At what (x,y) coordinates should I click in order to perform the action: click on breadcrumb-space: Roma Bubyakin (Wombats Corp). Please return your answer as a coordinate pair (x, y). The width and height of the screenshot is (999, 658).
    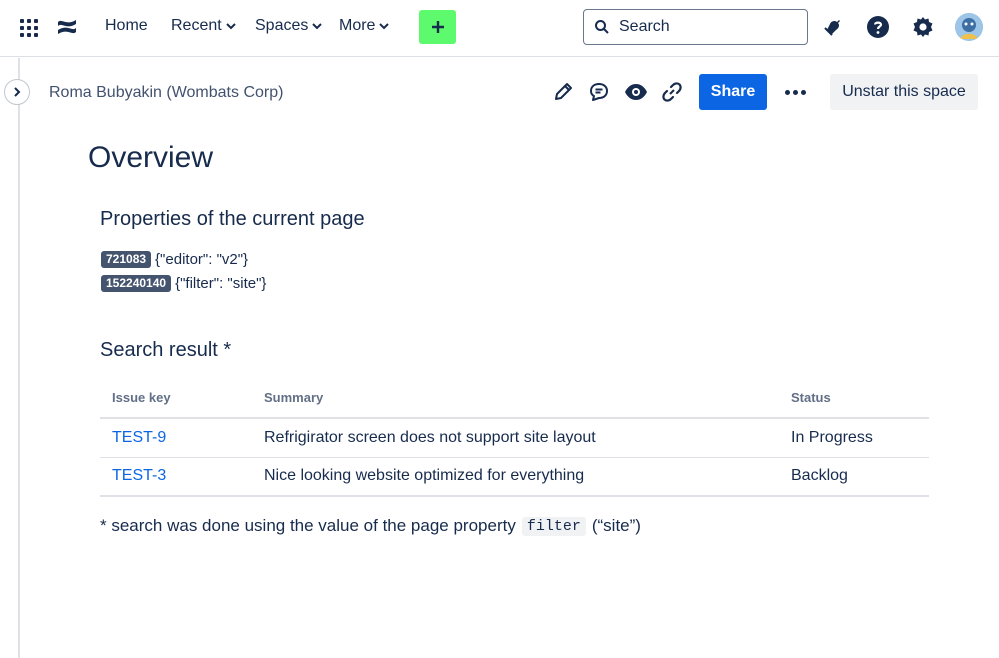
    Looking at the image, I should click on (166, 93).